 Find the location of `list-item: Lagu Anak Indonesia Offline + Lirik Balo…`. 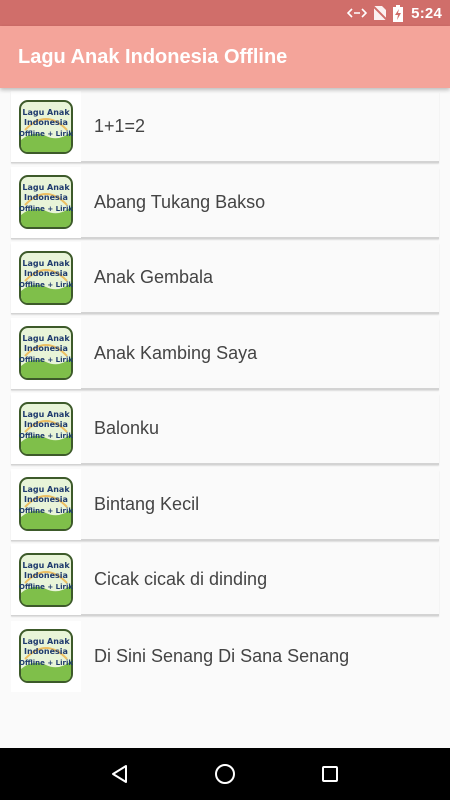

list-item: Lagu Anak Indonesia Offline + Lirik Balo… is located at coordinates (225, 429).